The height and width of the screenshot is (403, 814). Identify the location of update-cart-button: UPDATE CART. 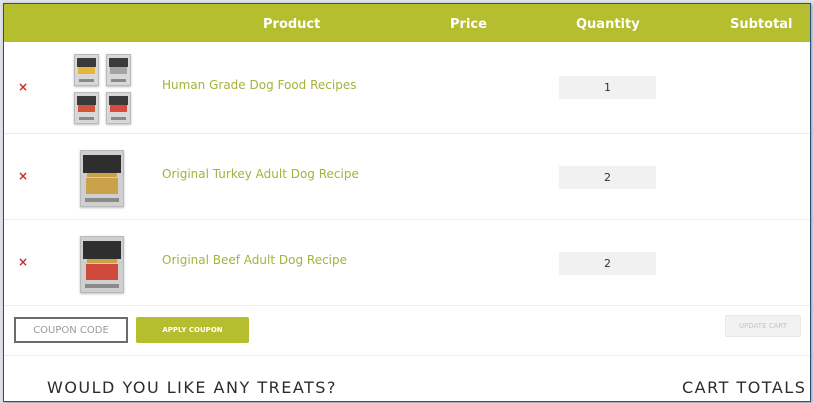
(763, 326).